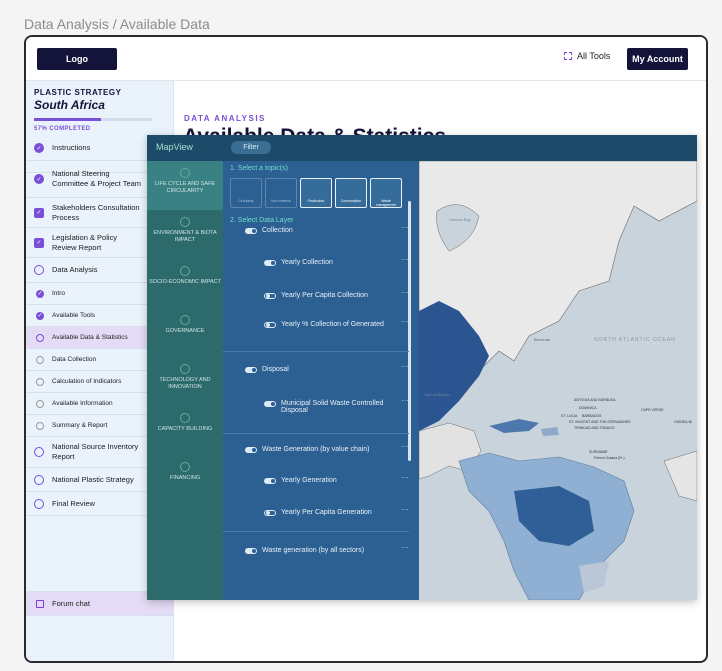 Image resolution: width=722 pixels, height=671 pixels. I want to click on all-tools-link: All Tools, so click(587, 56).